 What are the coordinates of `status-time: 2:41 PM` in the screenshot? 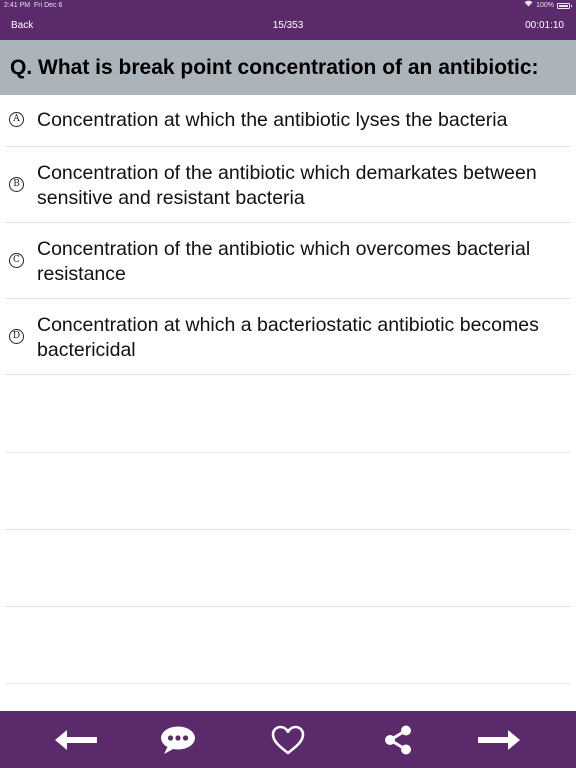 It's located at (17, 5).